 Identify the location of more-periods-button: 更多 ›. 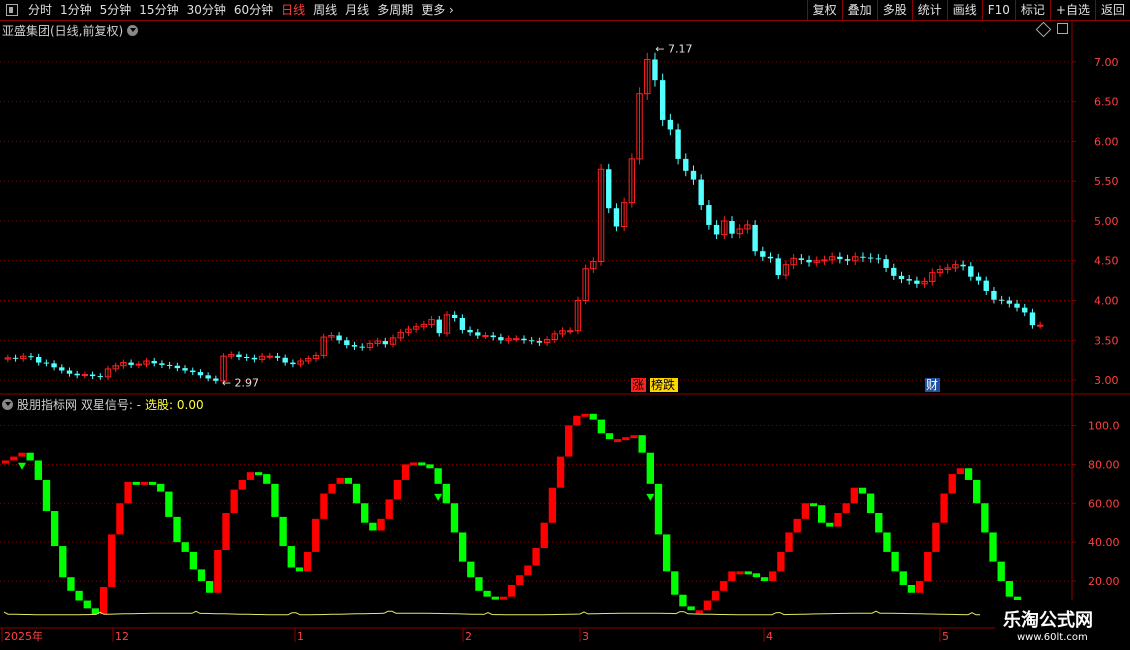
(437, 10).